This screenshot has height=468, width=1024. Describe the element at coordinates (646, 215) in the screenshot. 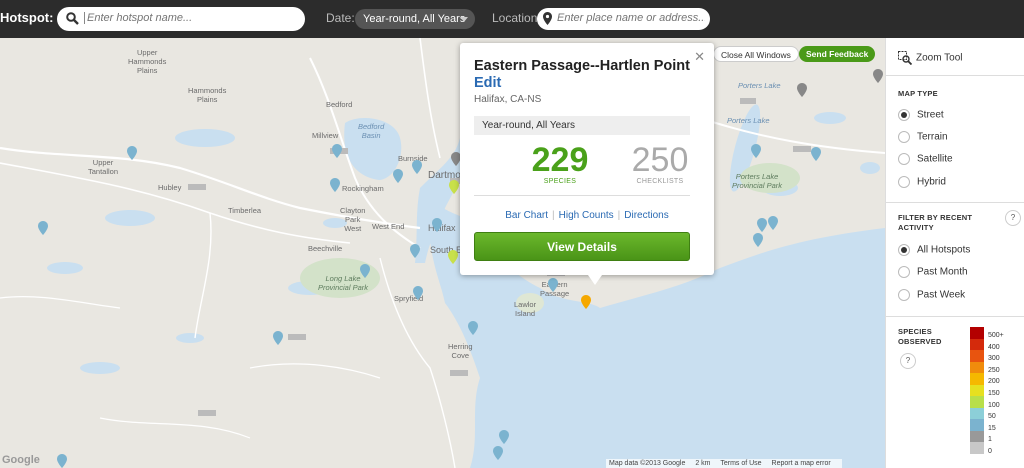

I see `directions-link: Directions` at that location.